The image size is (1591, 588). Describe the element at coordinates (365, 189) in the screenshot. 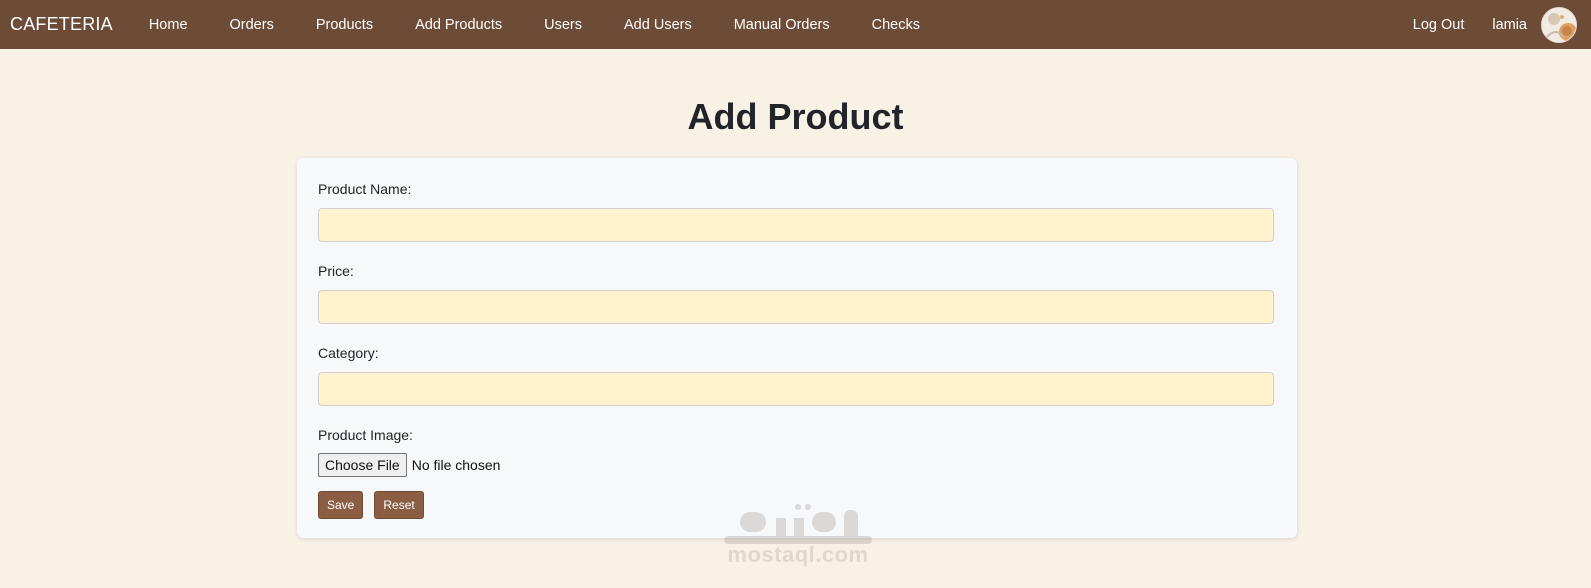

I see `product-name-label: Product Name:` at that location.